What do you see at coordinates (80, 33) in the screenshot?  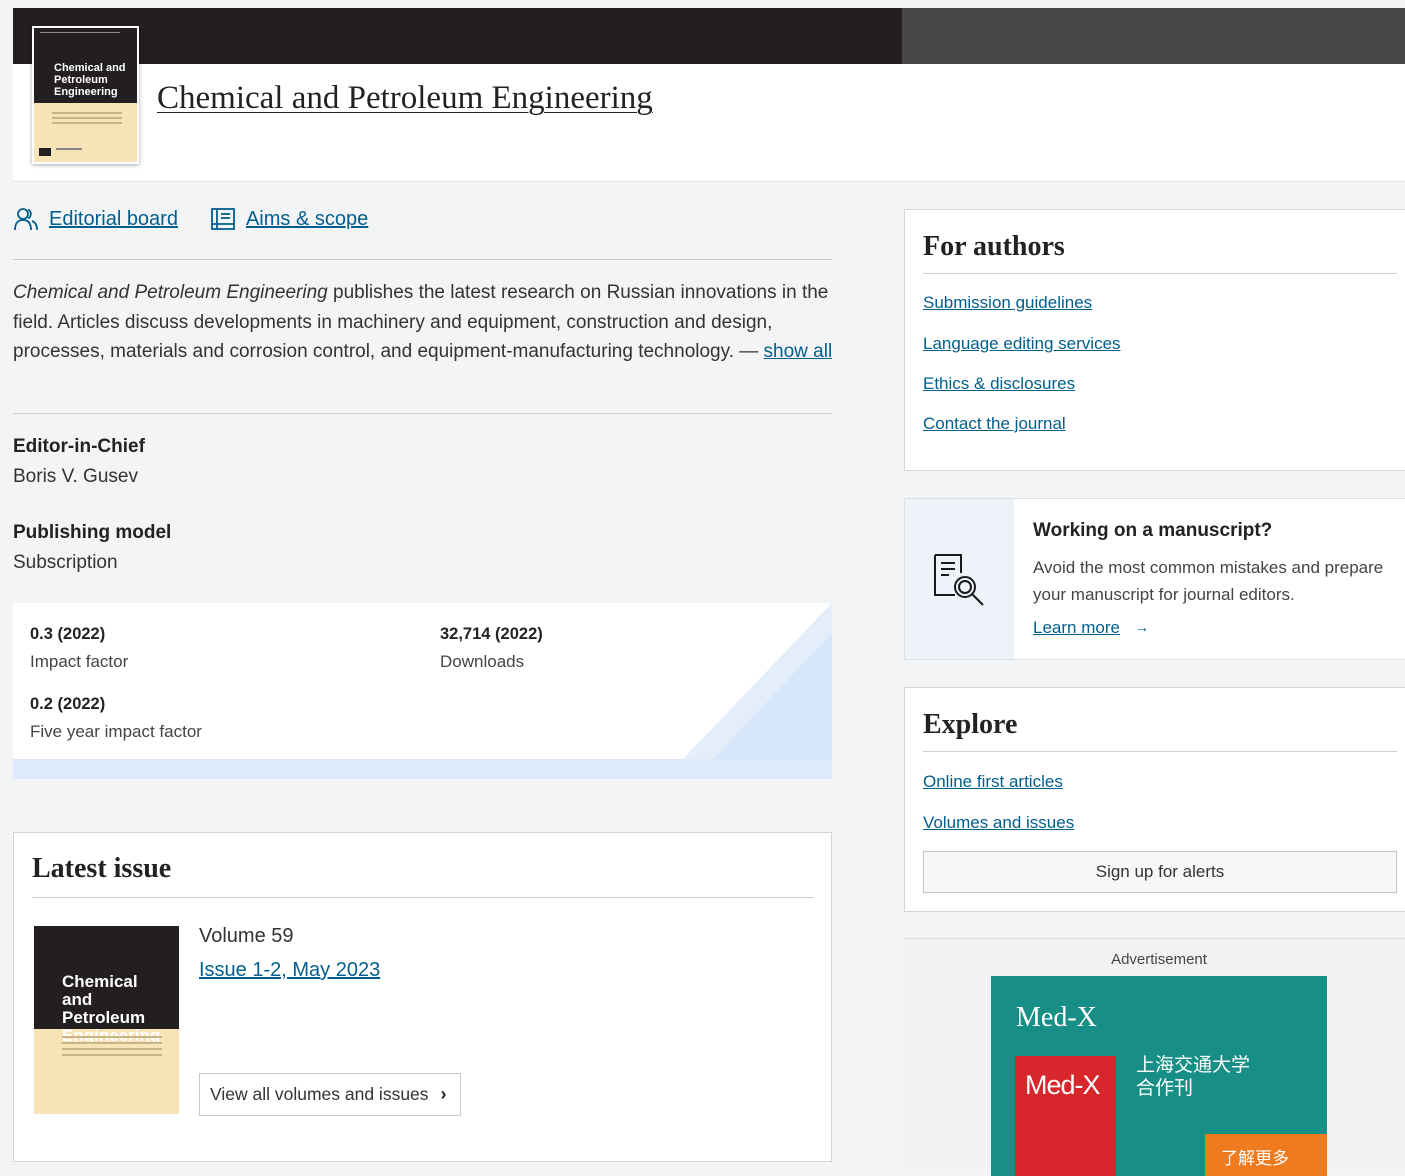 I see `cover-stripe` at bounding box center [80, 33].